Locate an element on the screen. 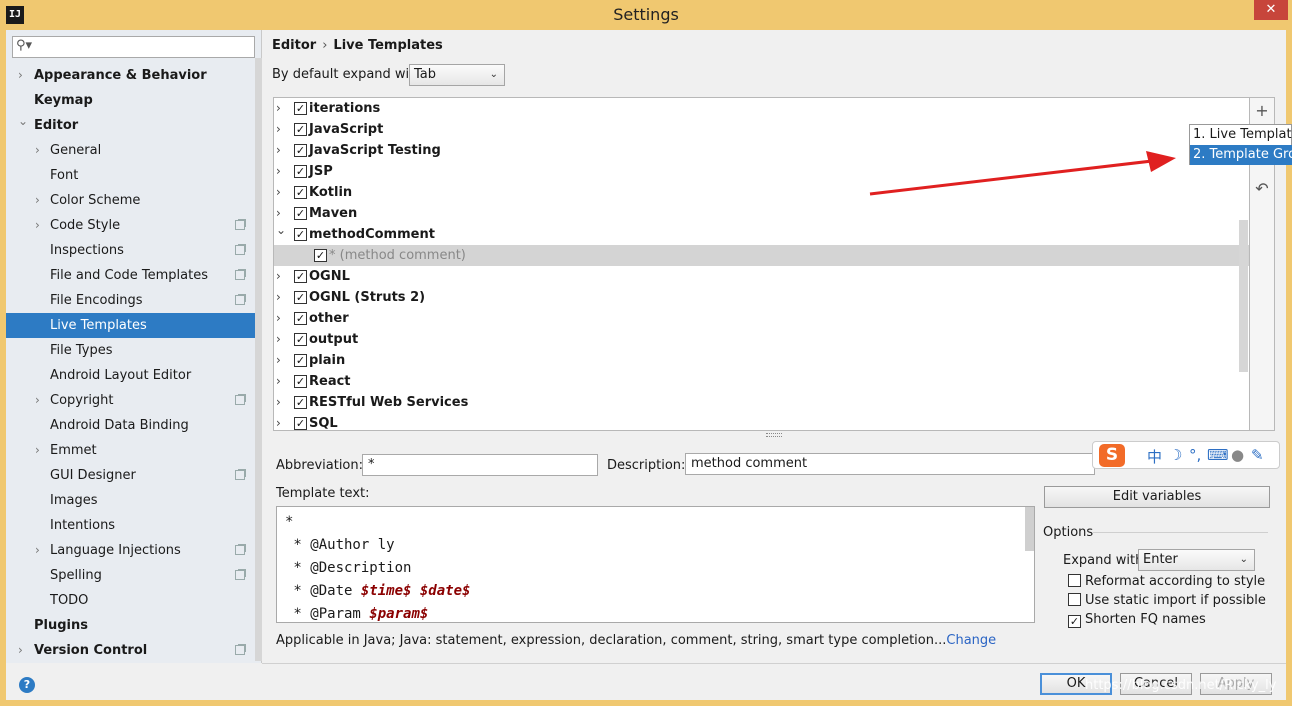  add-icon: + is located at coordinates (1262, 111).